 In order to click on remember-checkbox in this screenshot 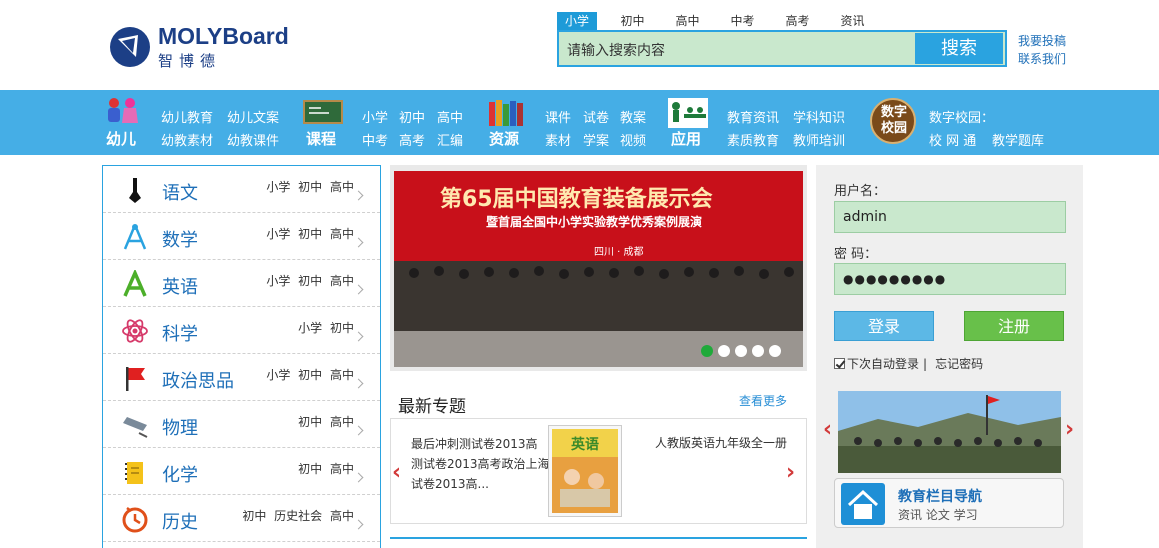, I will do `click(839, 363)`.